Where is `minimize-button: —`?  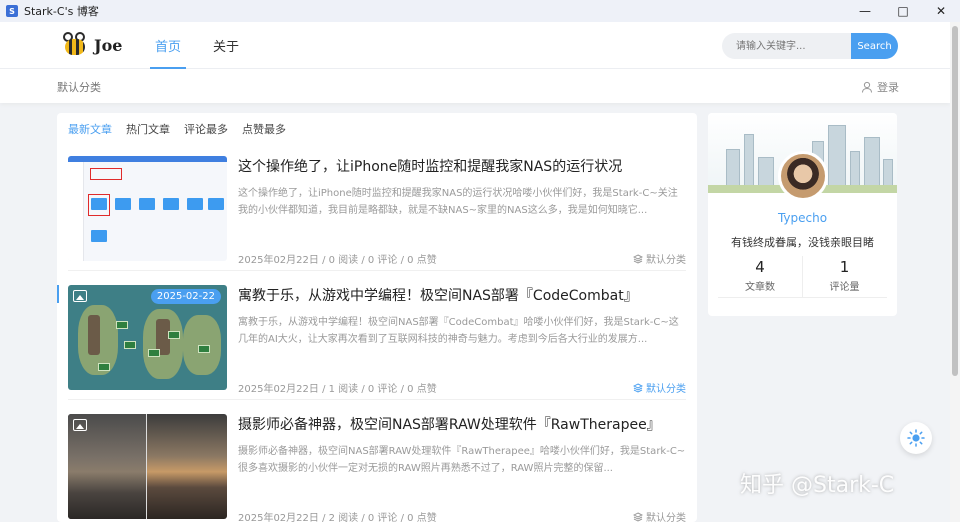
minimize-button: — is located at coordinates (865, 11).